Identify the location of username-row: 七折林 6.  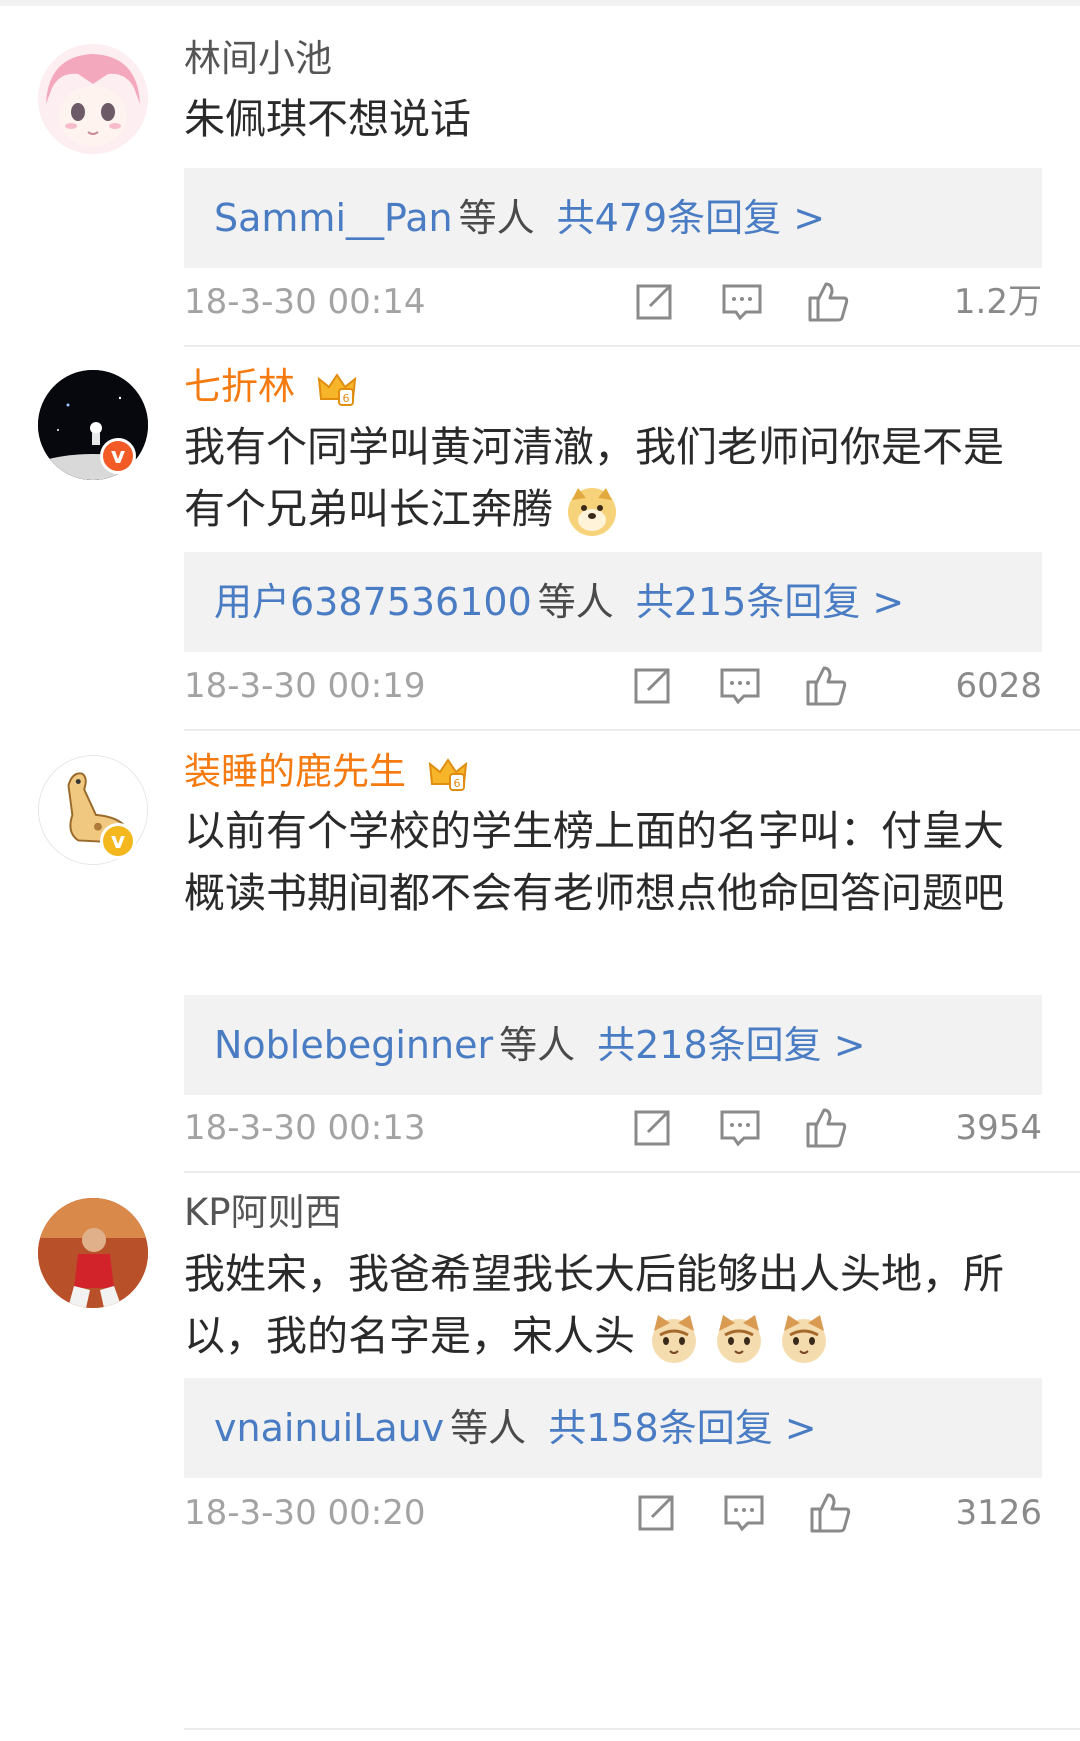
(270, 383).